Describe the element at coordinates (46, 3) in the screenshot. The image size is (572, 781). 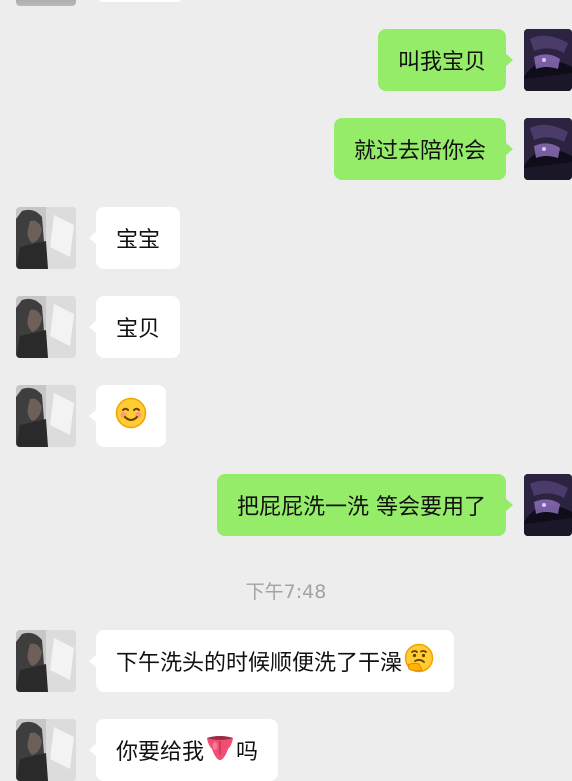
I see `partial-avatar-top` at that location.